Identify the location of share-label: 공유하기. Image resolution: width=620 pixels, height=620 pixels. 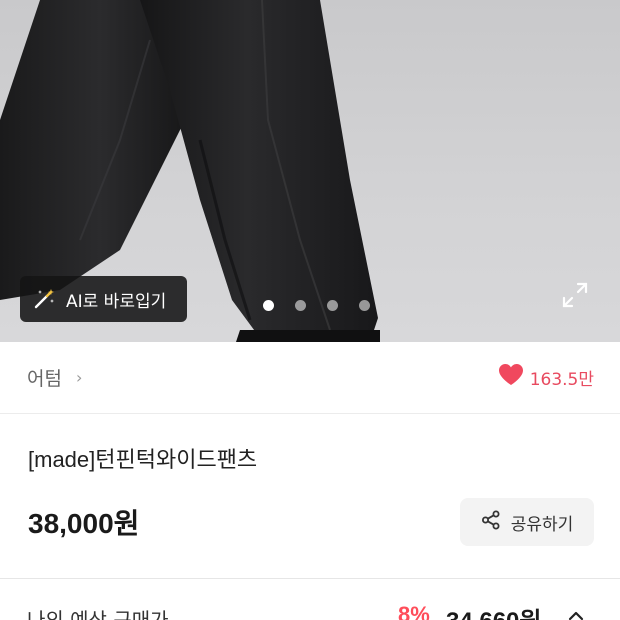
(542, 524).